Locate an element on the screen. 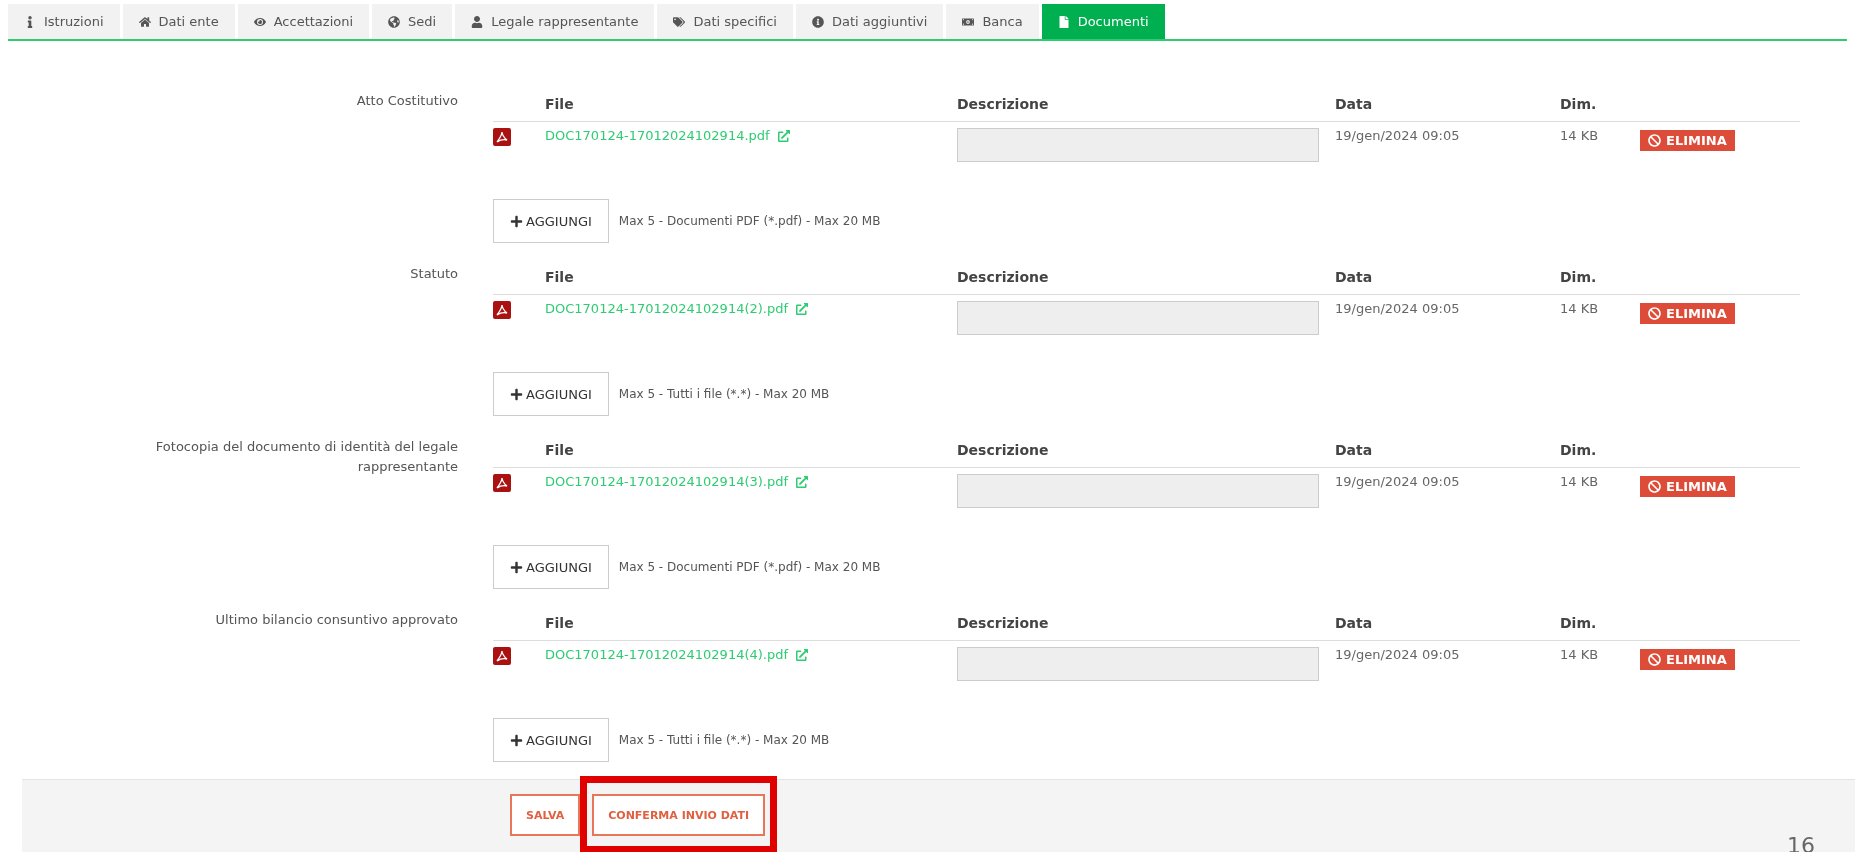 Image resolution: width=1855 pixels, height=852 pixels. field-label: Statuto is located at coordinates (434, 274).